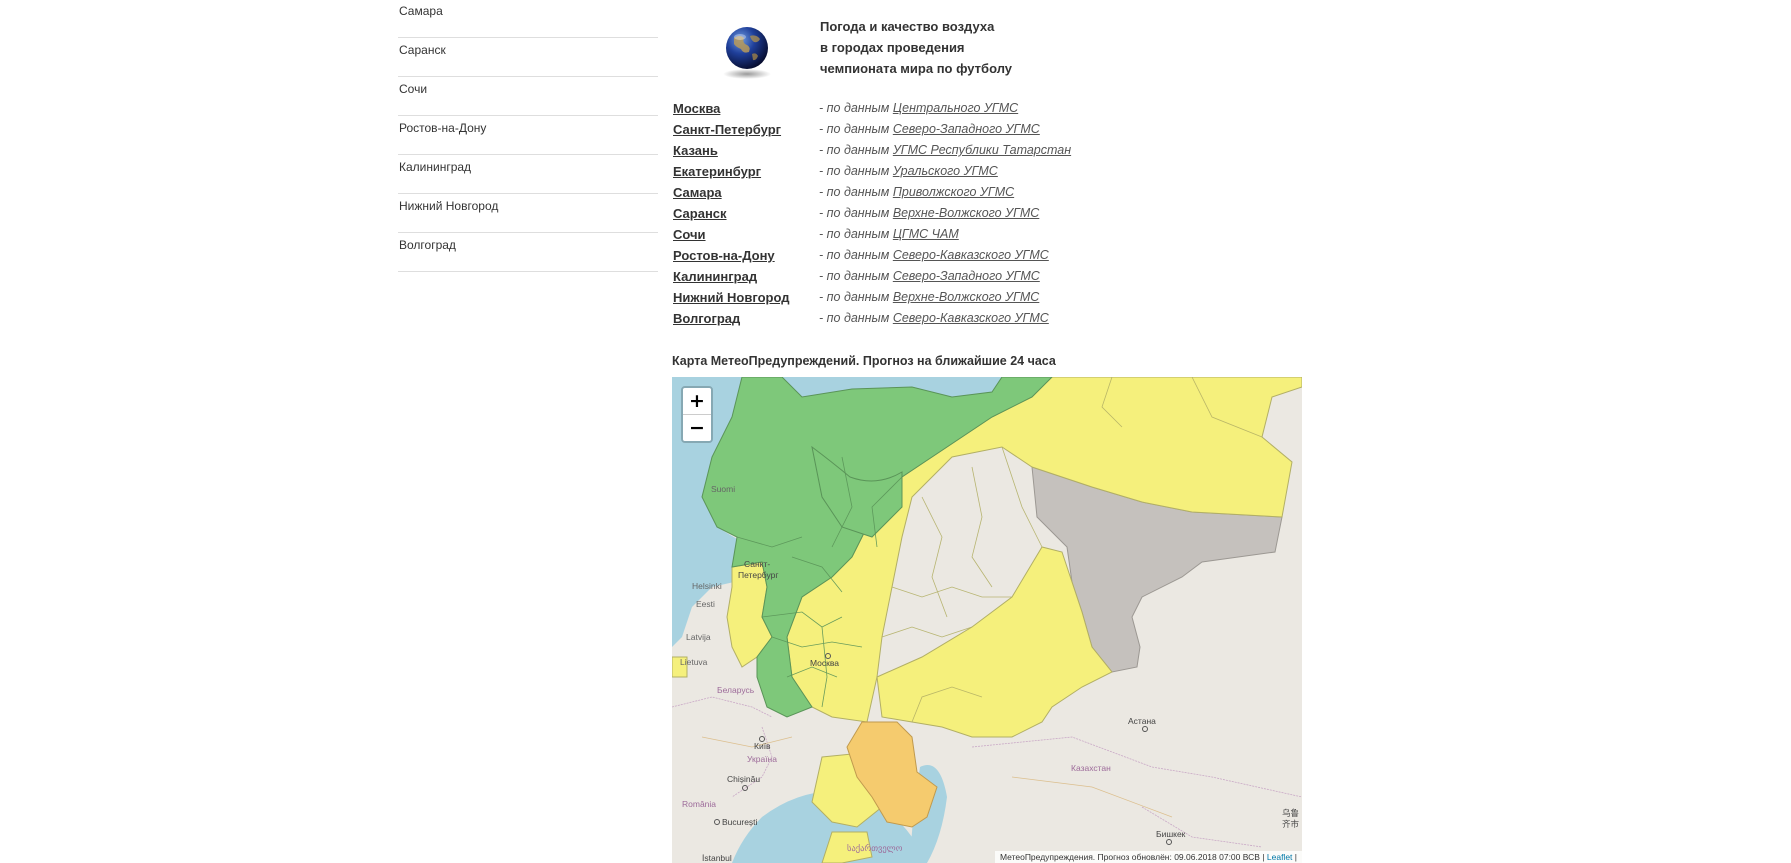 This screenshot has width=1791, height=863. I want to click on city-row: Екатеринбург - по данным Уральского УГМС, so click(932, 172).